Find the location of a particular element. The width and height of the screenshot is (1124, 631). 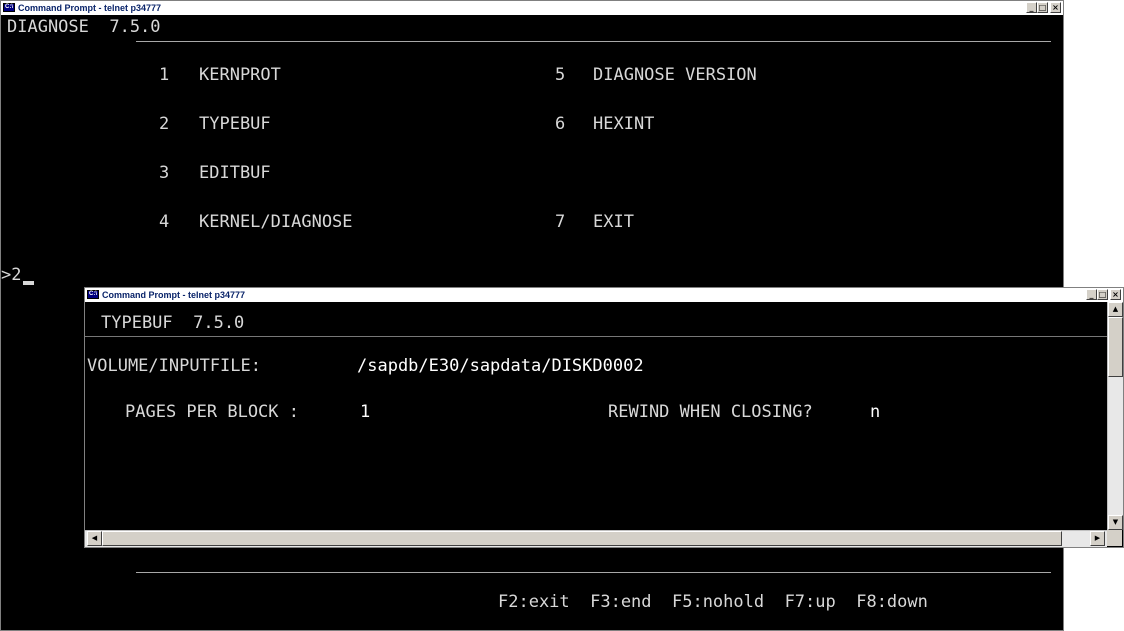

horizontal-scrollbar: ◀ ▶ is located at coordinates (596, 538).